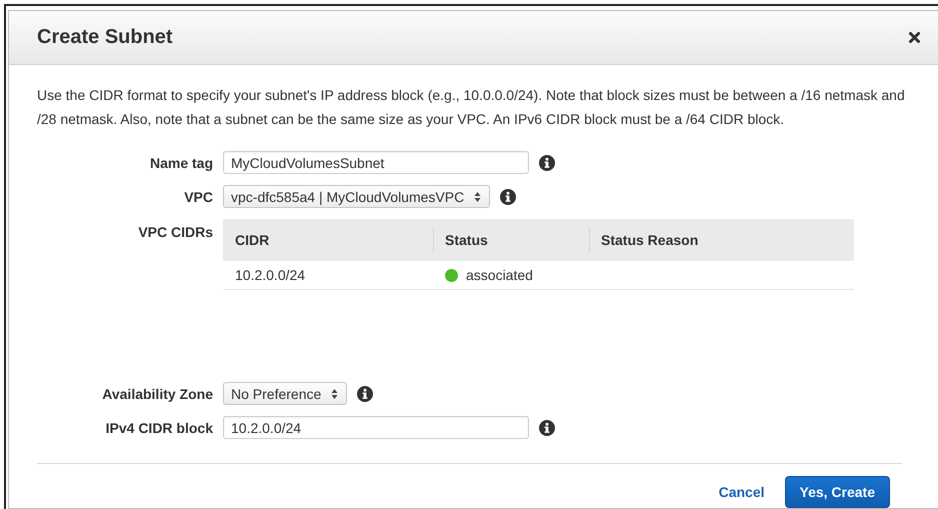 This screenshot has width=938, height=509. Describe the element at coordinates (198, 196) in the screenshot. I see `field-label: VPC` at that location.